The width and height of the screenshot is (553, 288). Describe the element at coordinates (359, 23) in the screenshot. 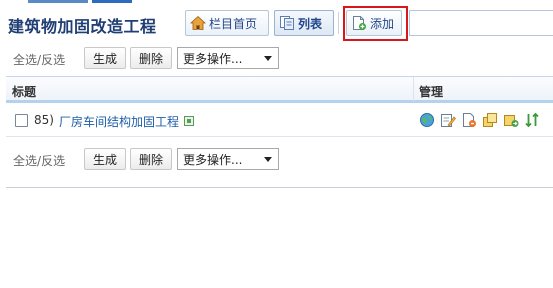

I see `add-document-icon` at that location.